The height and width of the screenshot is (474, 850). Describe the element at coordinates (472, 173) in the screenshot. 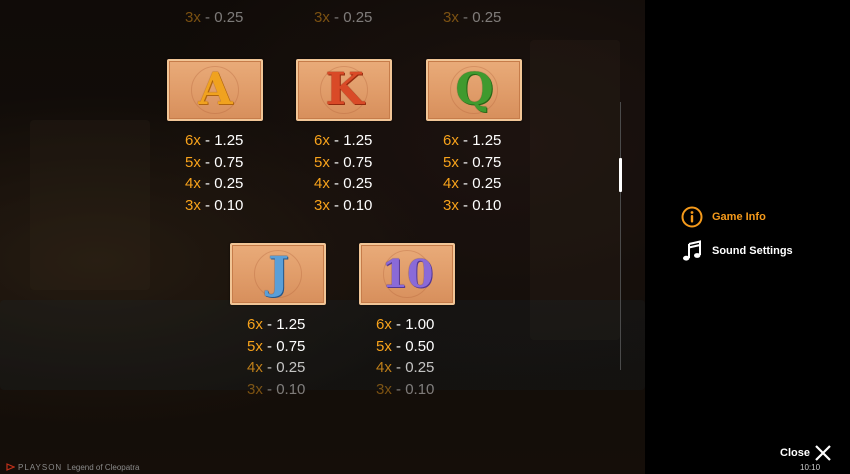

I see `paytable-list-q: 6x - 1.25 5x - 0.75 4x - 0.25 3x - 0.10` at that location.